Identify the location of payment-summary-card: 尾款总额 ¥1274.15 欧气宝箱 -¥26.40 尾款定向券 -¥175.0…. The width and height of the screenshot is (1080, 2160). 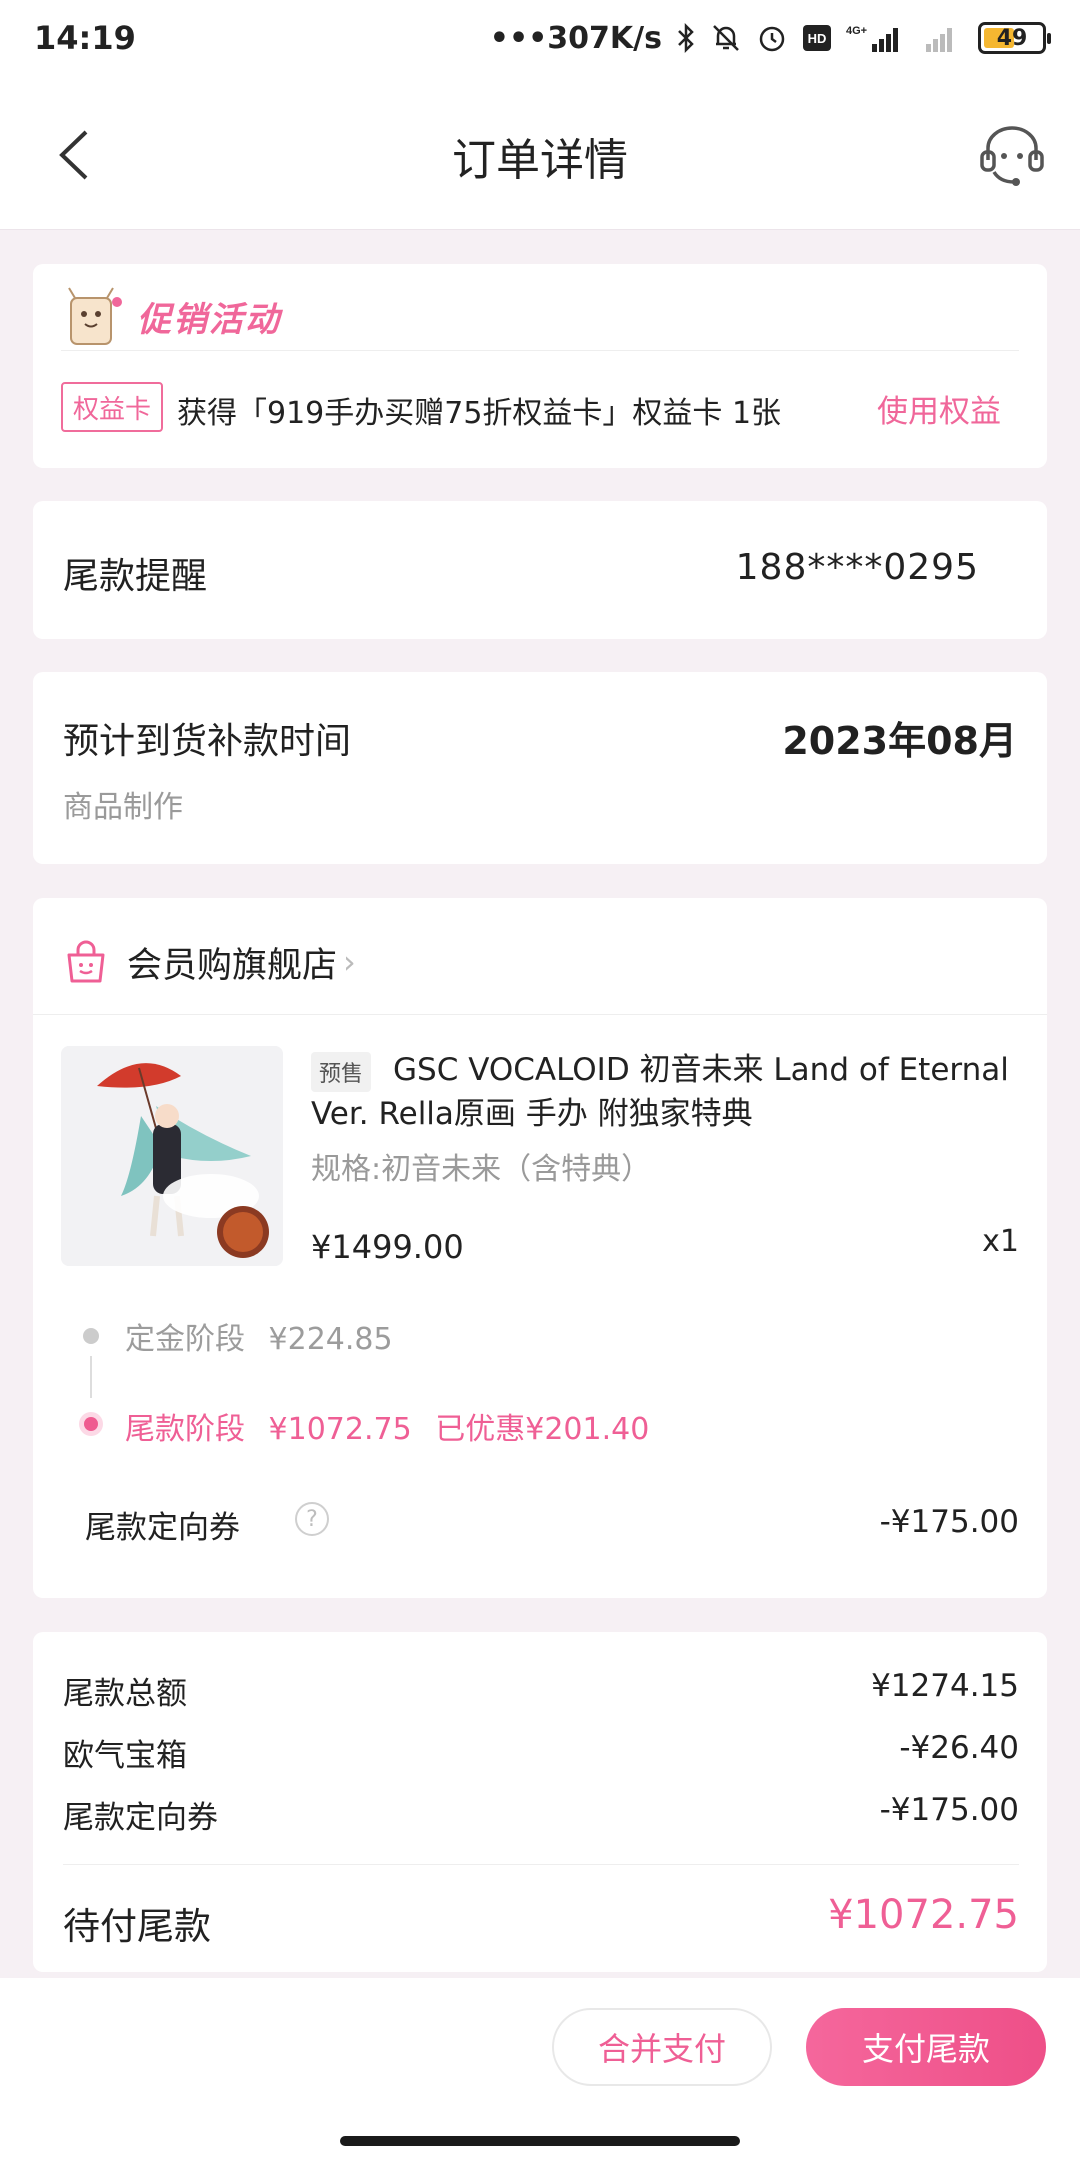
(540, 1802).